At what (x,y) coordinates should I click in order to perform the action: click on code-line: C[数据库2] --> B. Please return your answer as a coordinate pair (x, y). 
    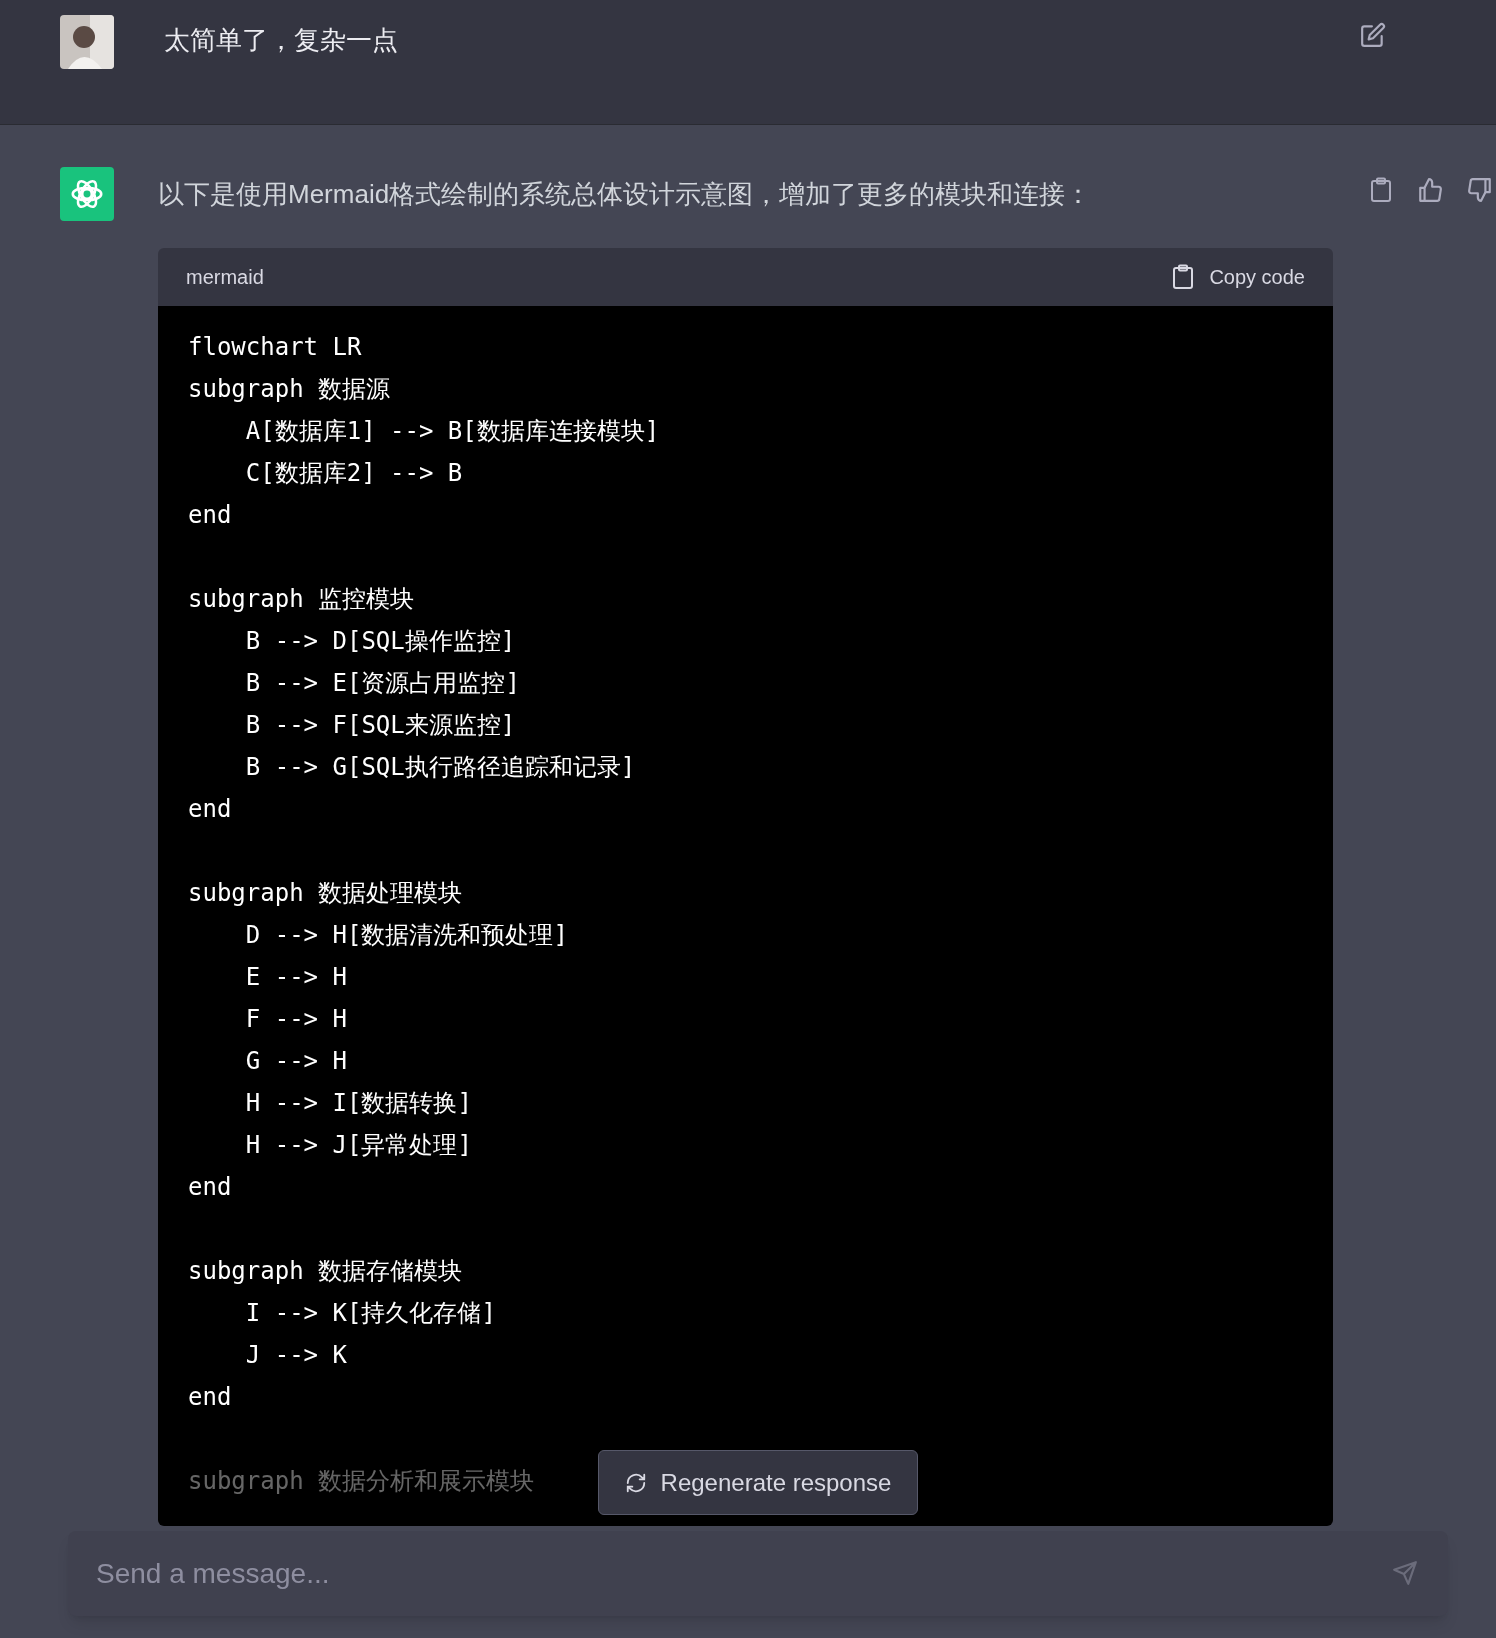
    Looking at the image, I should click on (353, 473).